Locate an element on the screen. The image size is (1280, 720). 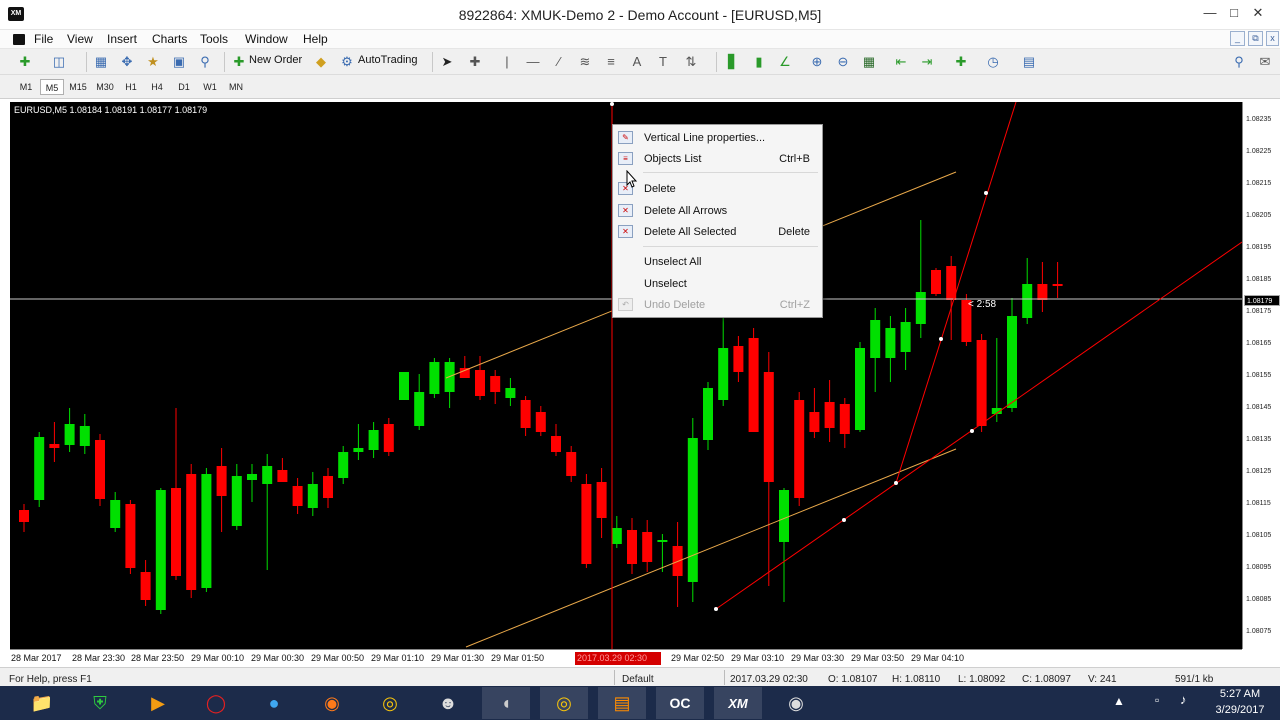
menu-item-delete: ✕ Delete is located at coordinates (717, 189).